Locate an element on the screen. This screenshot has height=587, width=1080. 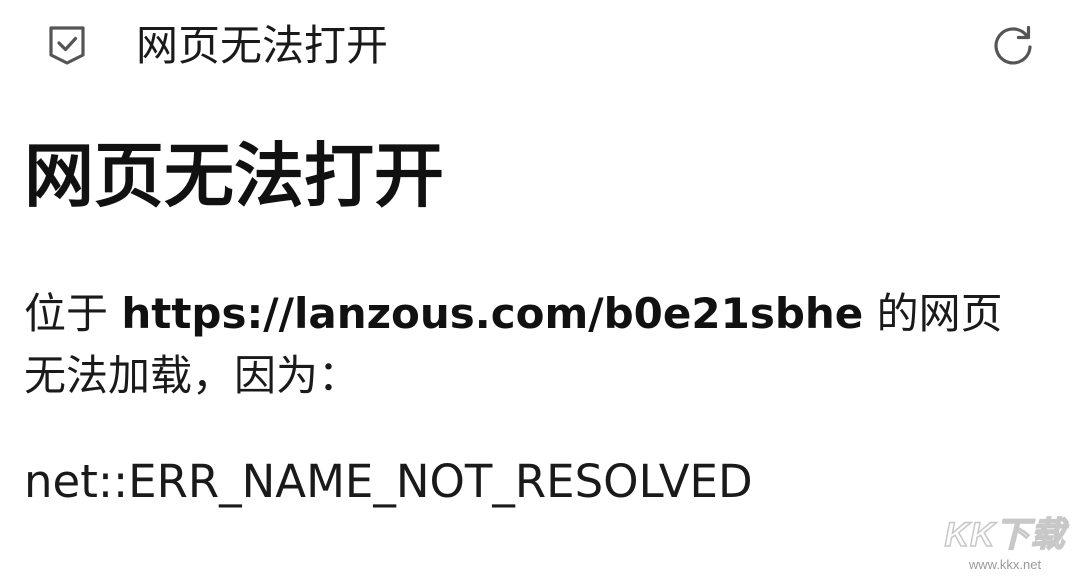
reload-icon is located at coordinates (1013, 45).